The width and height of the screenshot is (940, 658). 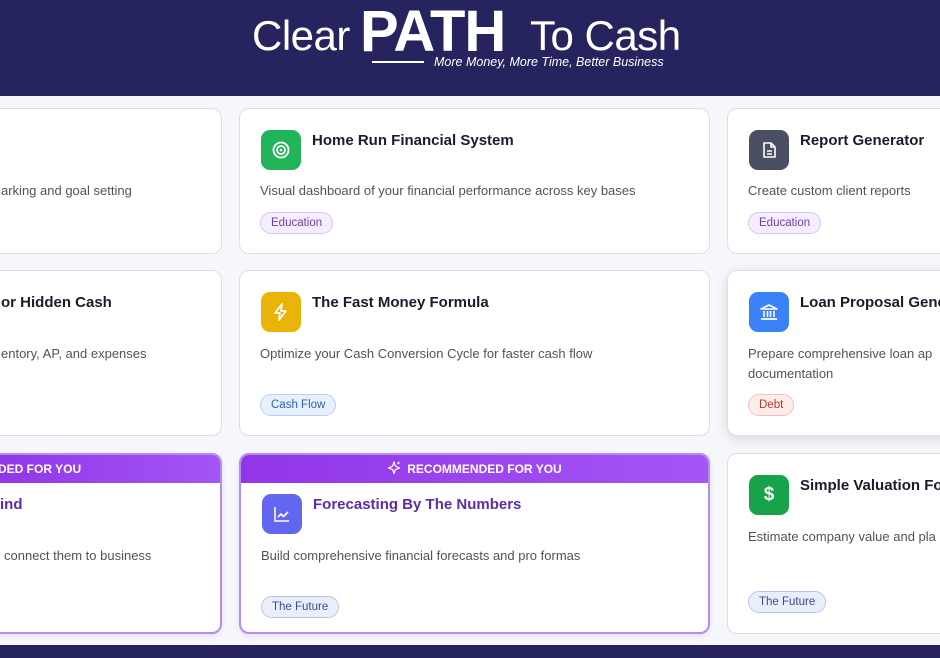 I want to click on card-title: Loan Proposal Gene, so click(x=870, y=302).